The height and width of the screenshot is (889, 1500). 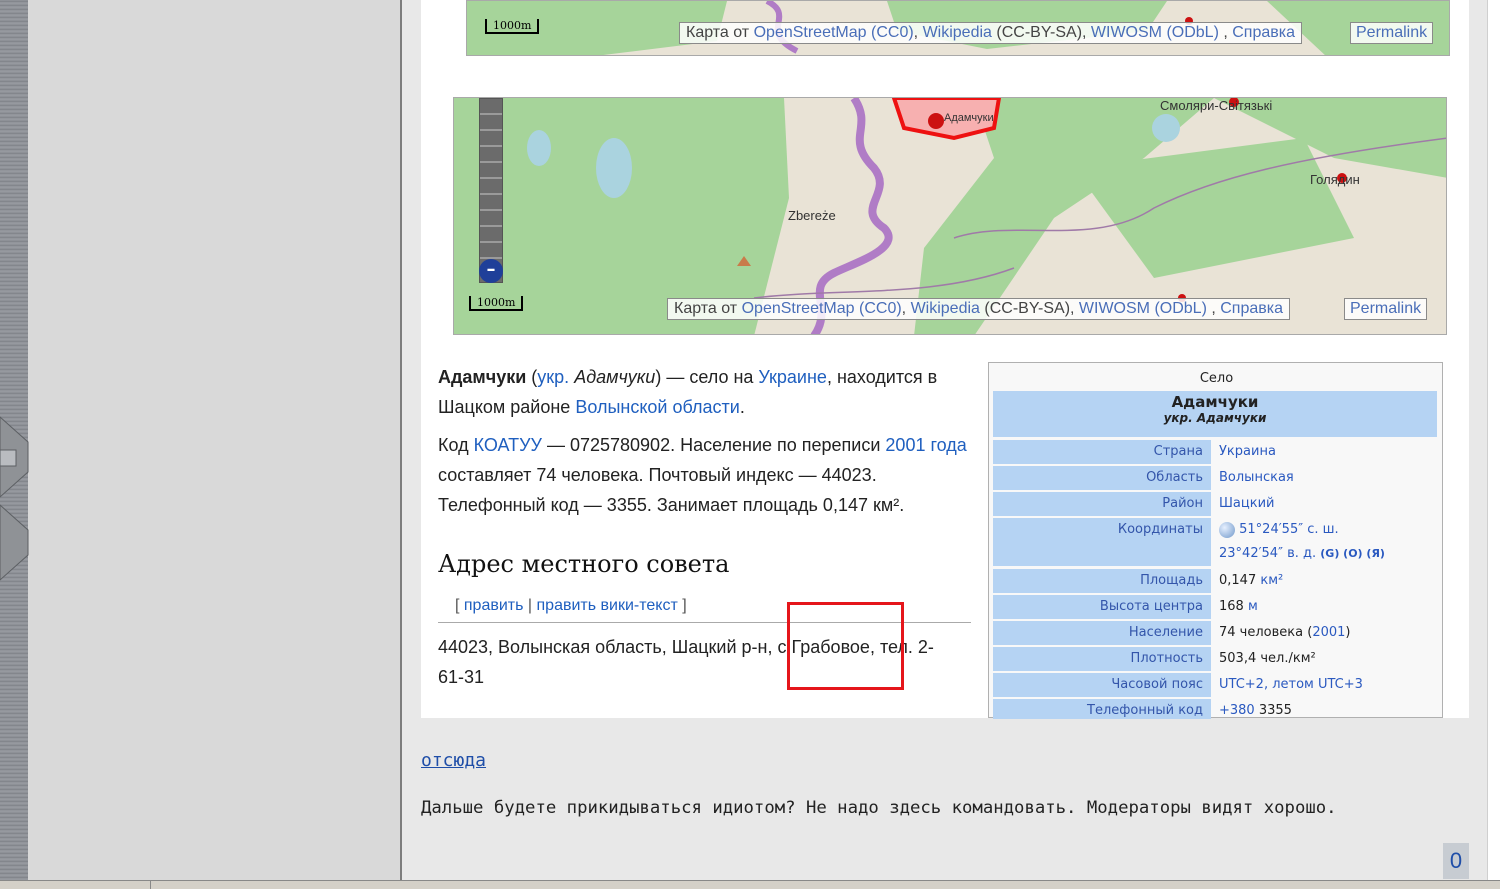 I want to click on population-year-link: 2001, so click(x=1328, y=632).